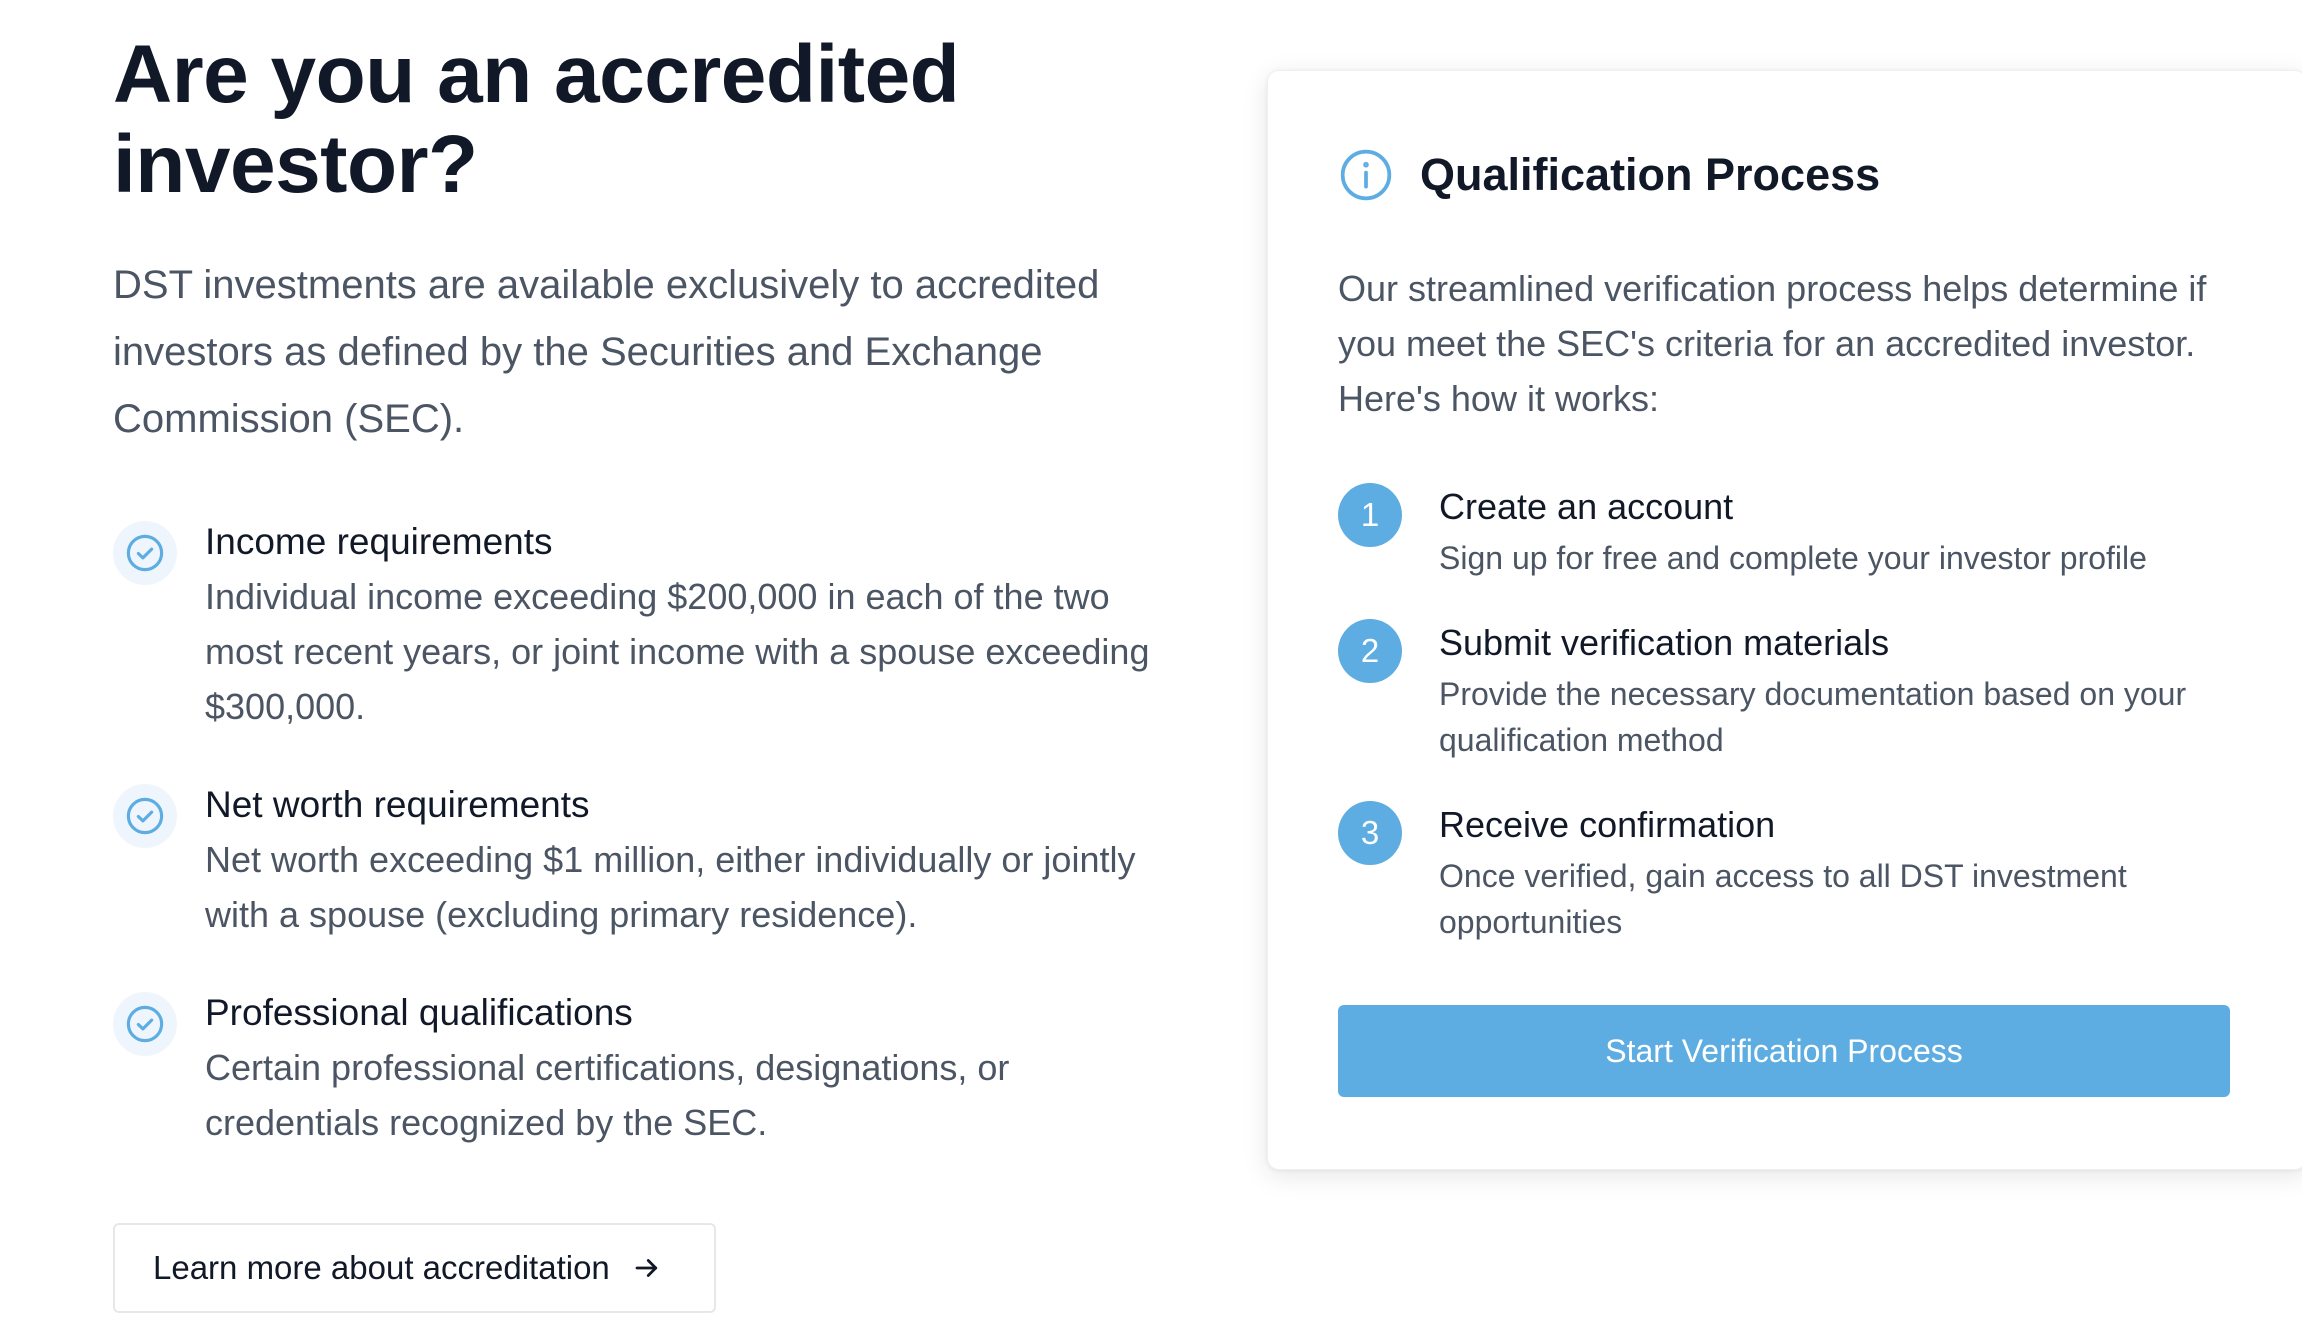 The width and height of the screenshot is (2302, 1336). Describe the element at coordinates (1586, 506) in the screenshot. I see `step-title: Create an account` at that location.